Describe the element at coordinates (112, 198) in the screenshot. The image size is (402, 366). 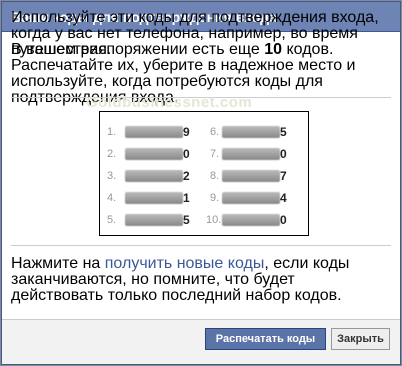
I see `code-number: 4.` at that location.